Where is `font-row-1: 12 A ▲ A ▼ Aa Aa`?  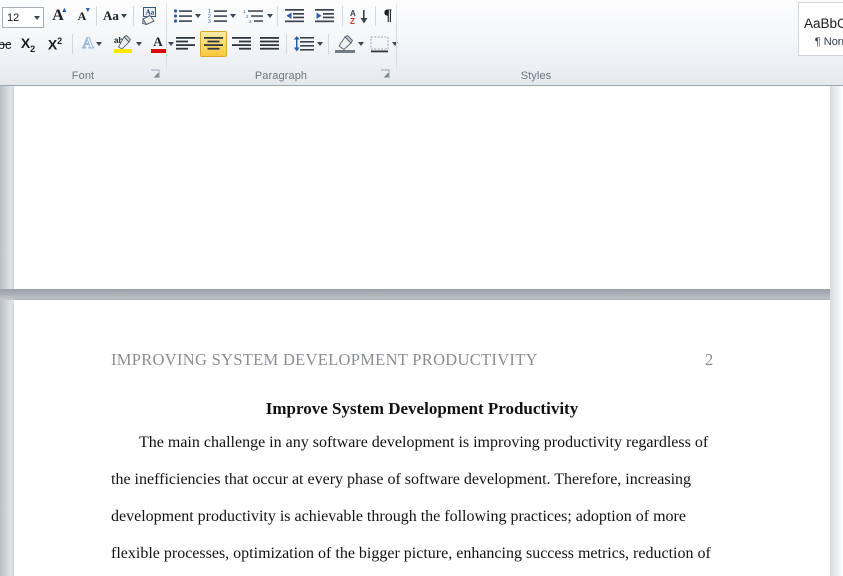
font-row-1: 12 A ▲ A ▼ Aa Aa is located at coordinates (83, 17).